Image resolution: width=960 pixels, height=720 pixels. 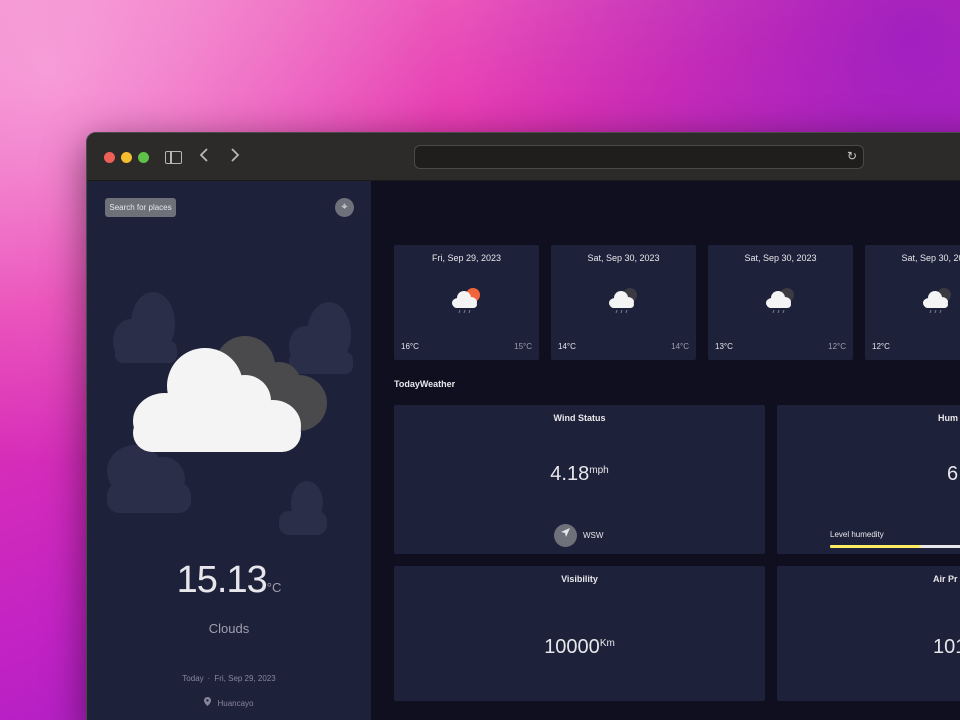 What do you see at coordinates (948, 418) in the screenshot?
I see `humidity-title: Hum` at bounding box center [948, 418].